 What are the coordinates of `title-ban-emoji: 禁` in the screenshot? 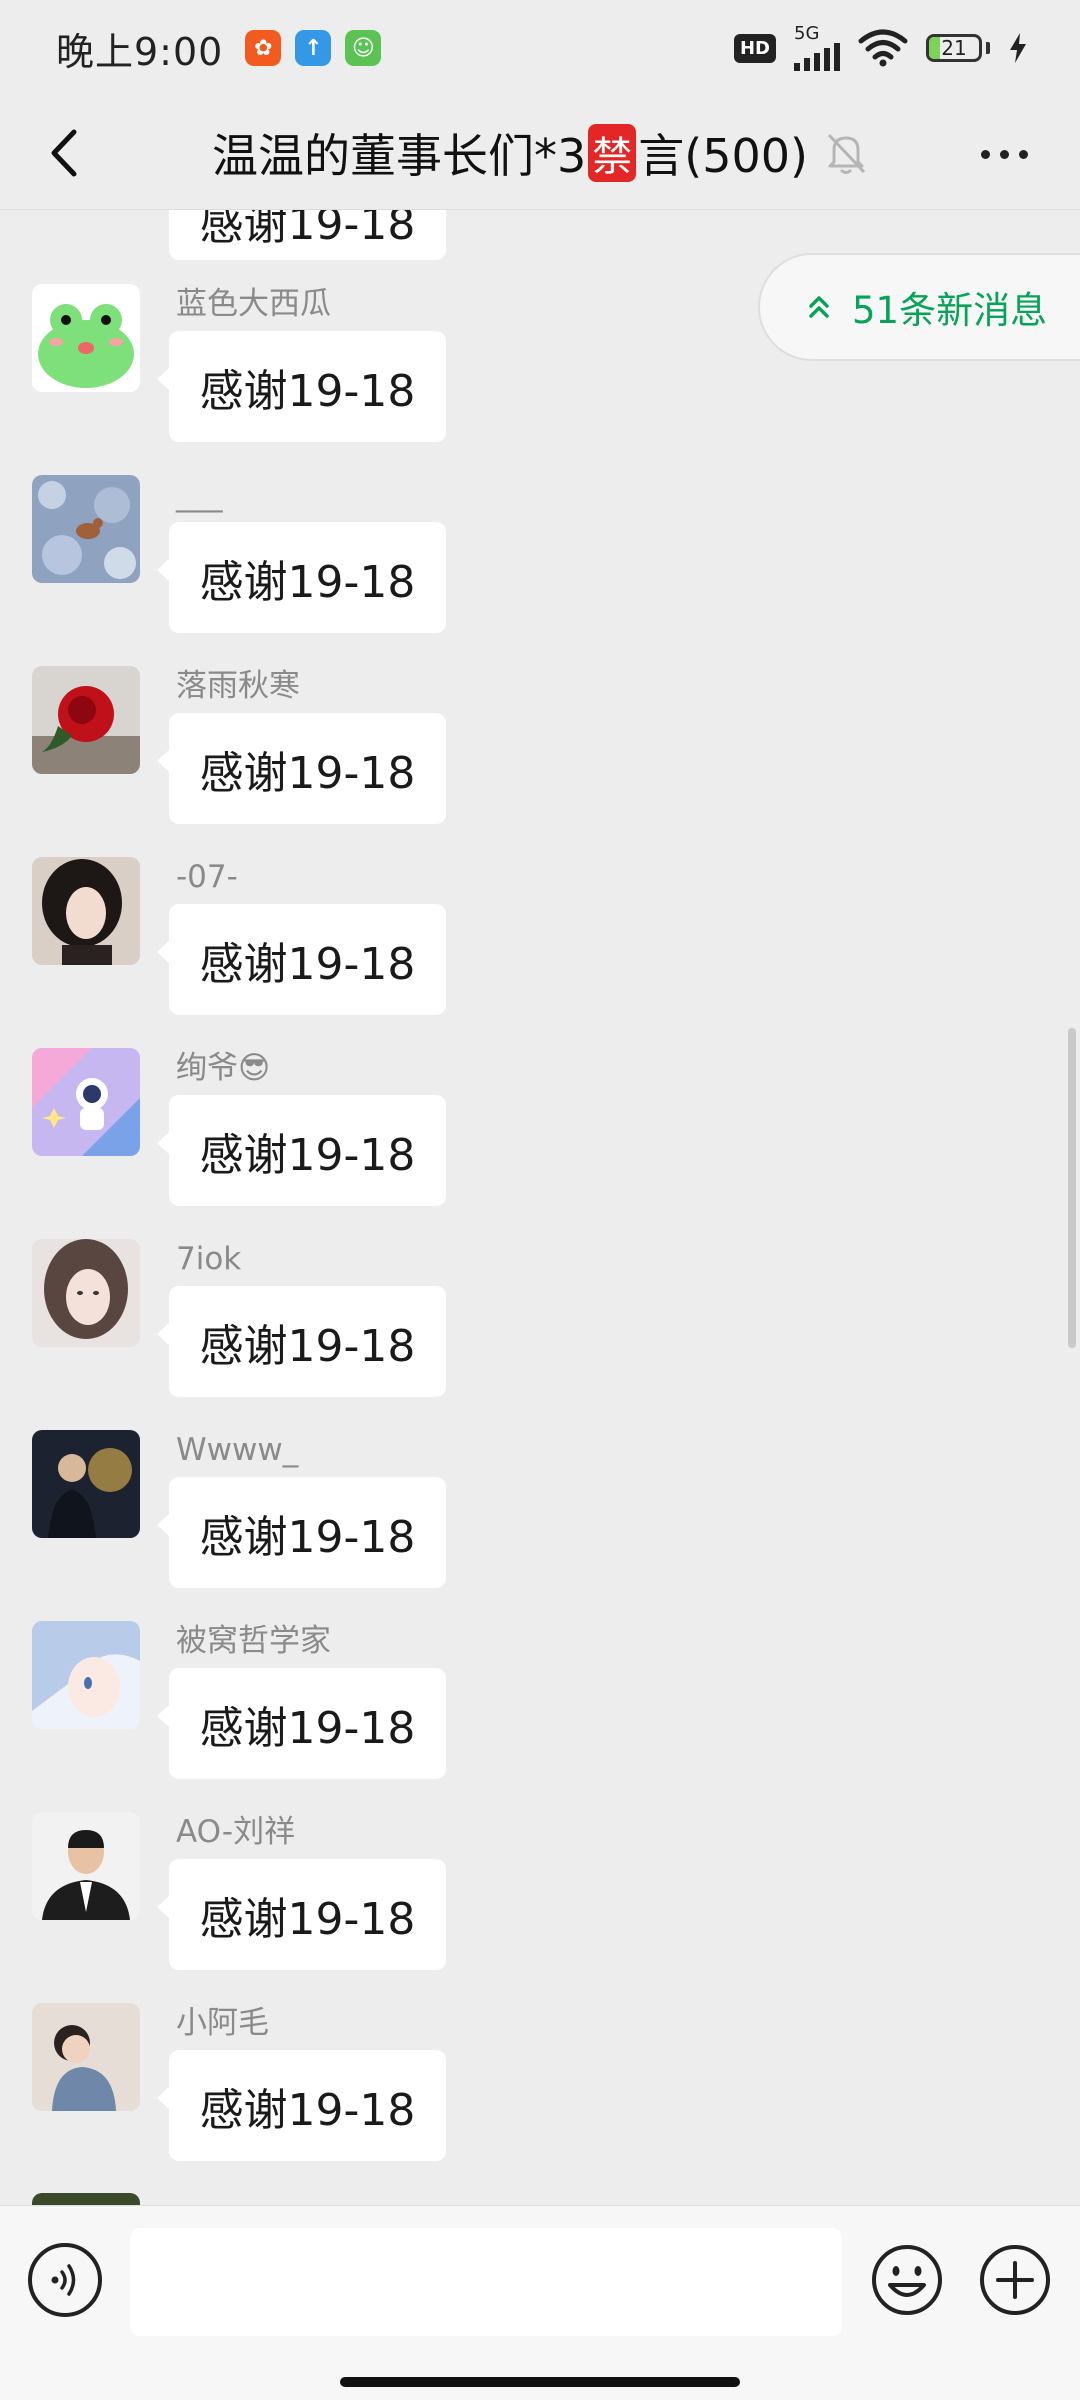 It's located at (612, 153).